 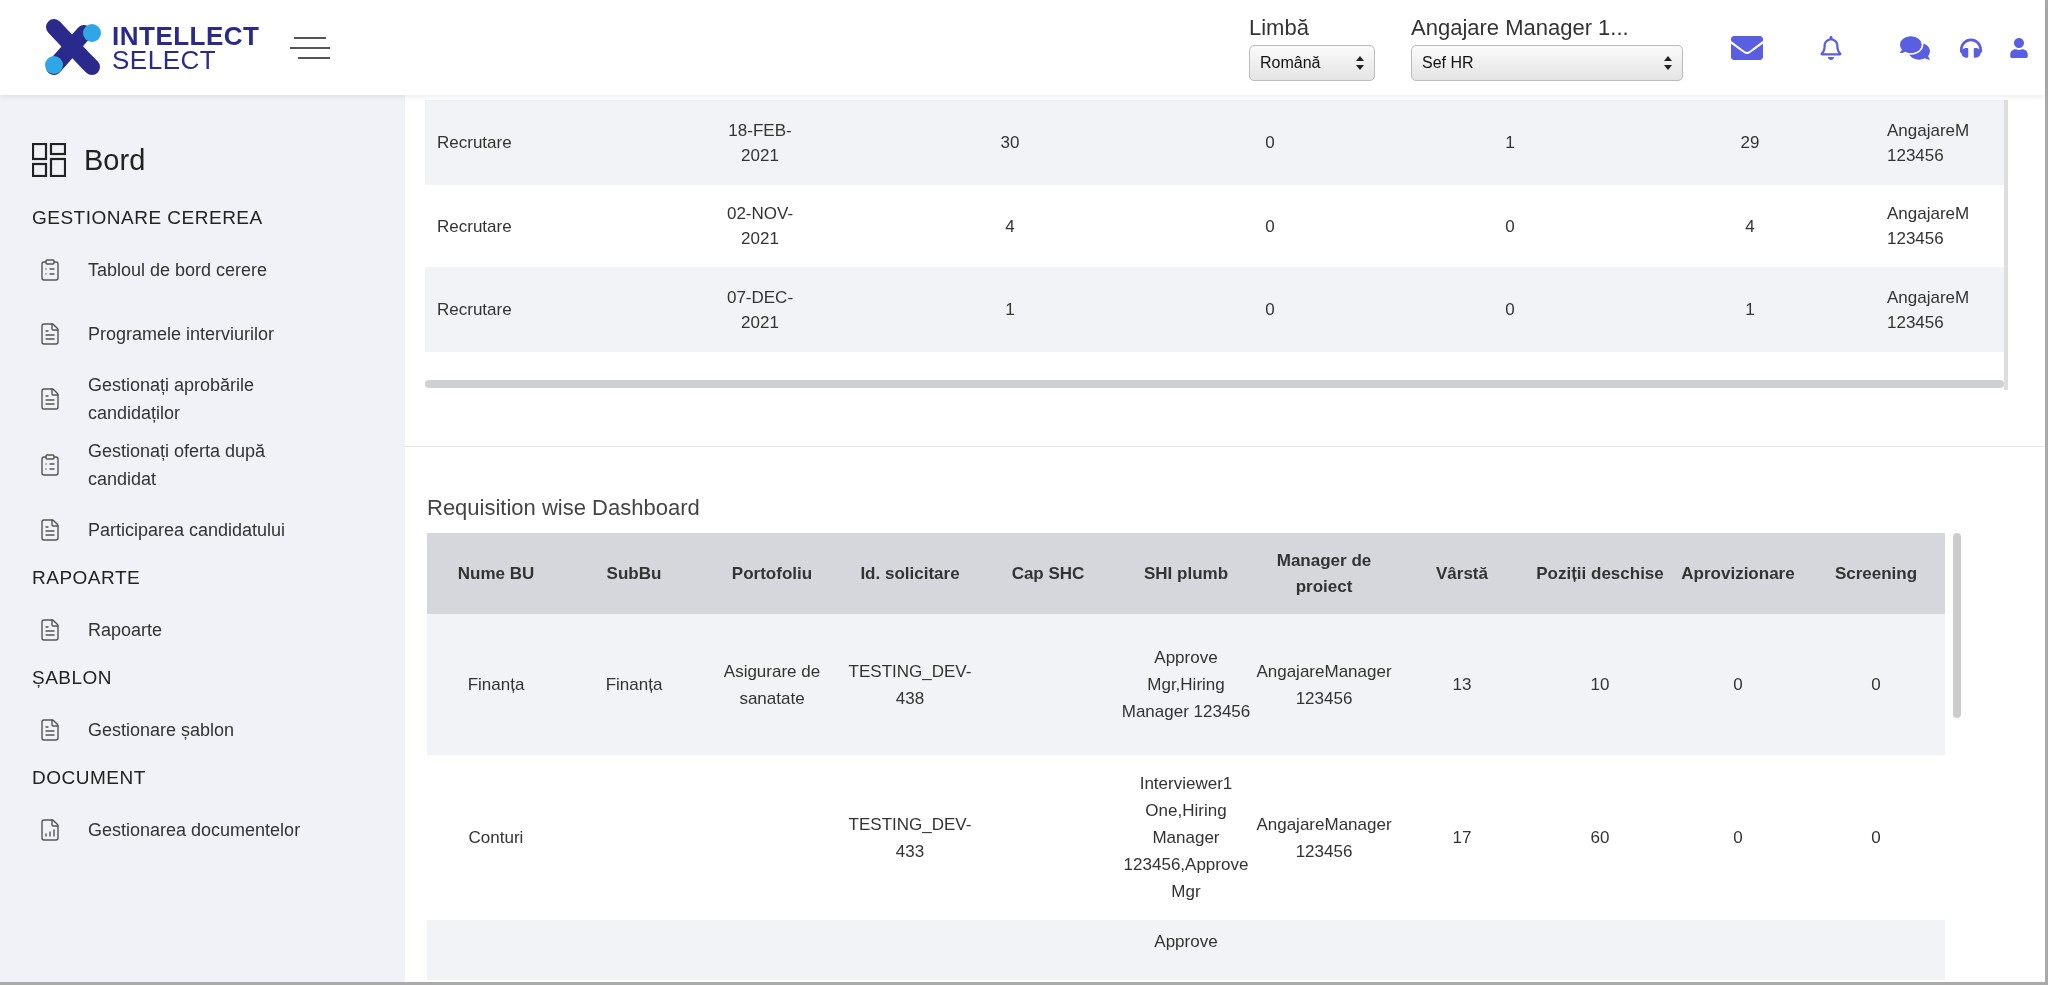 What do you see at coordinates (760, 226) in the screenshot?
I see `table-cell-text: 02-NOV- 2021` at bounding box center [760, 226].